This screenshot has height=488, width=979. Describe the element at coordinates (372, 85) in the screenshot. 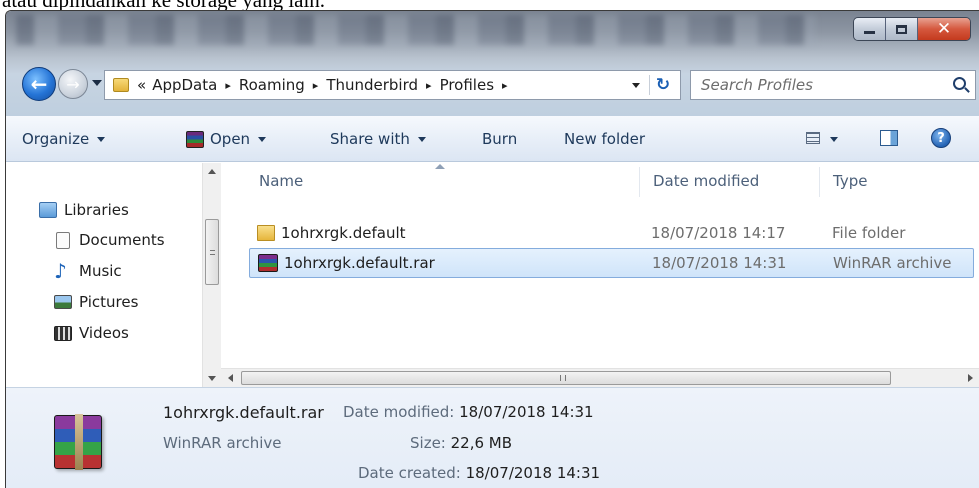

I see `breadcrumb-thunderbird: Thunderbird` at that location.